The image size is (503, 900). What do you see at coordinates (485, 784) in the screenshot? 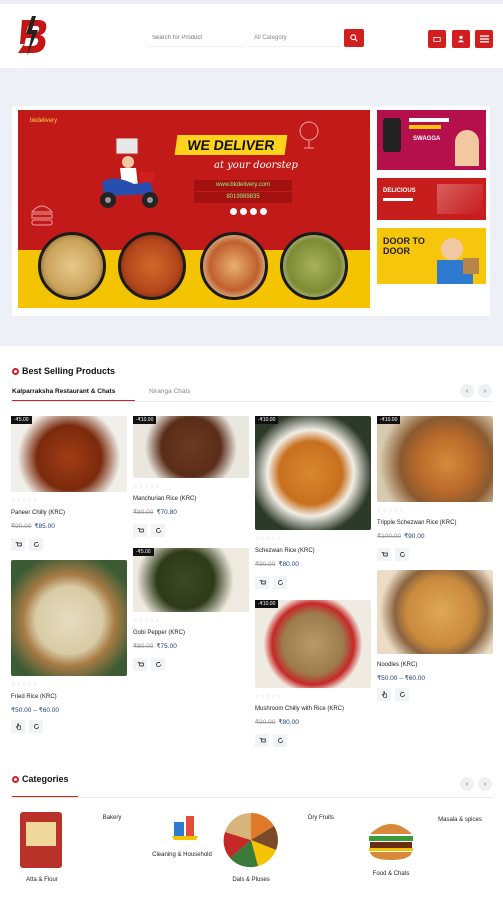
I see `categories-next-button: ›` at bounding box center [485, 784].